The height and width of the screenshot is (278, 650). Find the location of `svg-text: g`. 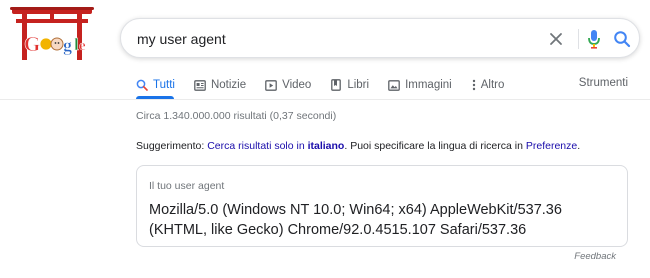

svg-text: g is located at coordinates (67, 45).